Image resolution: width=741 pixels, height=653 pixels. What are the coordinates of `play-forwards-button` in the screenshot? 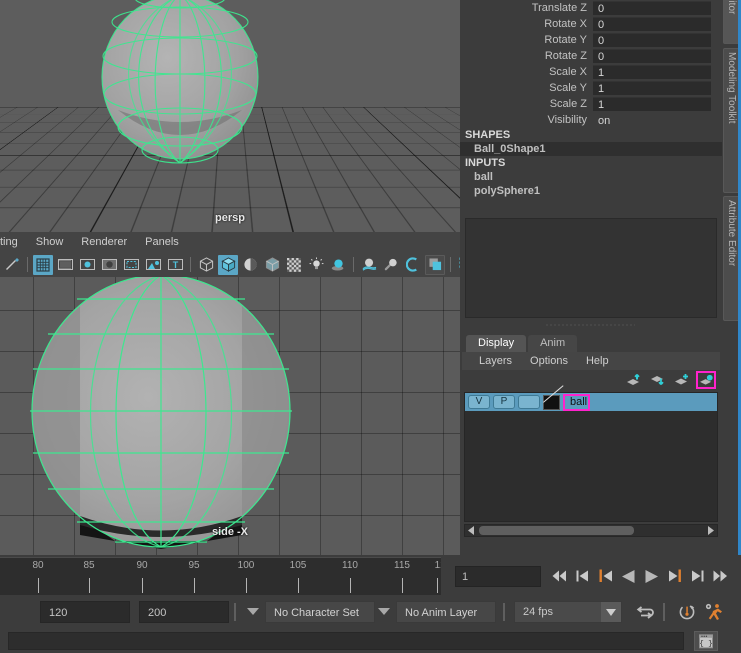 It's located at (651, 576).